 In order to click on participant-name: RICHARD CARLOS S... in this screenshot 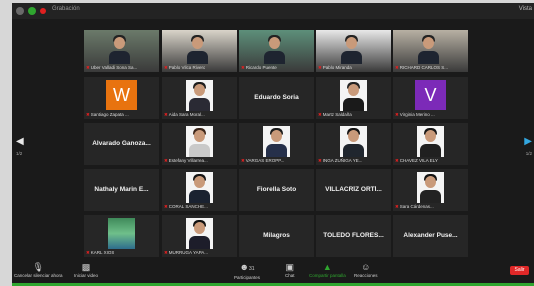, I will do `click(424, 67)`.